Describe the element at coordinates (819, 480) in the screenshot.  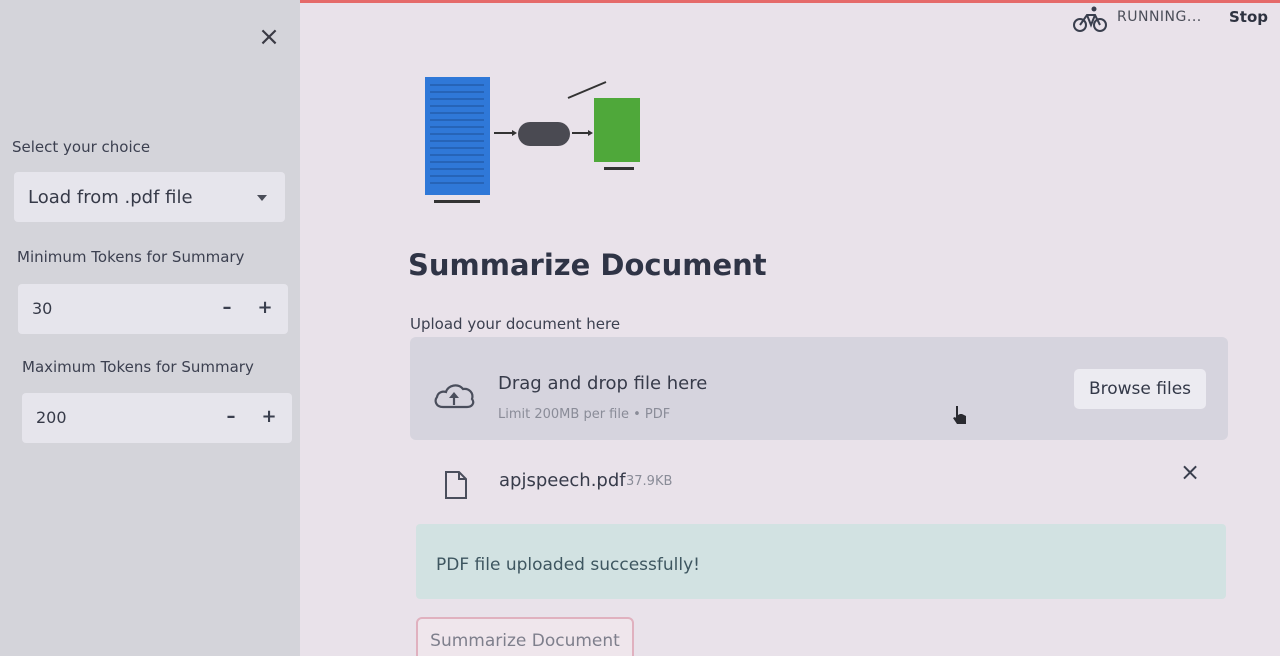
I see `uploaded-file-row: apjspeech.pdf 37.9KB ×` at that location.